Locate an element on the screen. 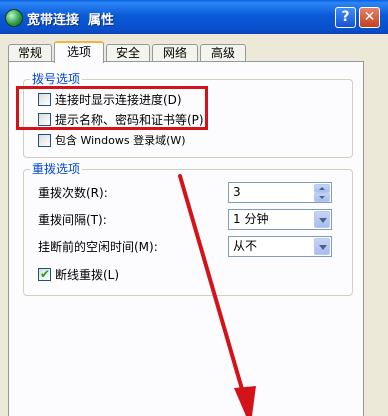 This screenshot has height=416, width=388. close-button: ✕ is located at coordinates (369, 17).